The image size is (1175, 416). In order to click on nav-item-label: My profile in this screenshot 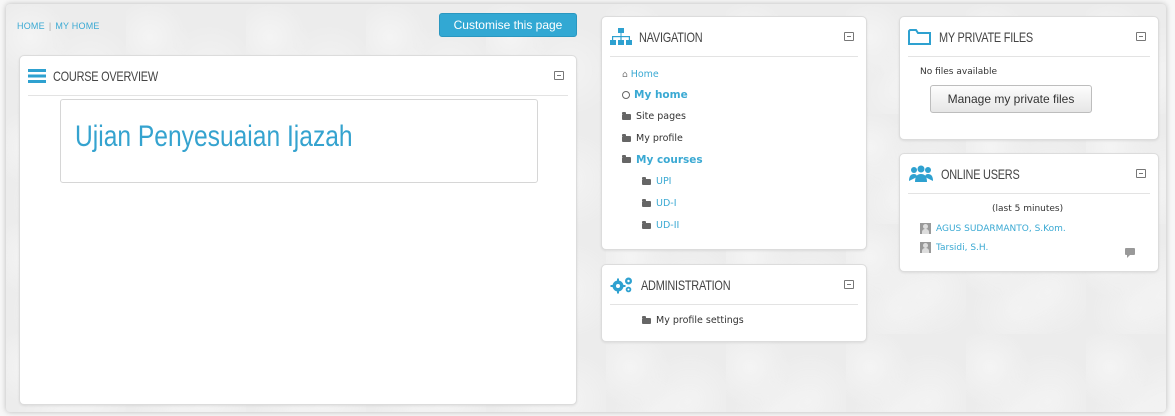, I will do `click(659, 138)`.